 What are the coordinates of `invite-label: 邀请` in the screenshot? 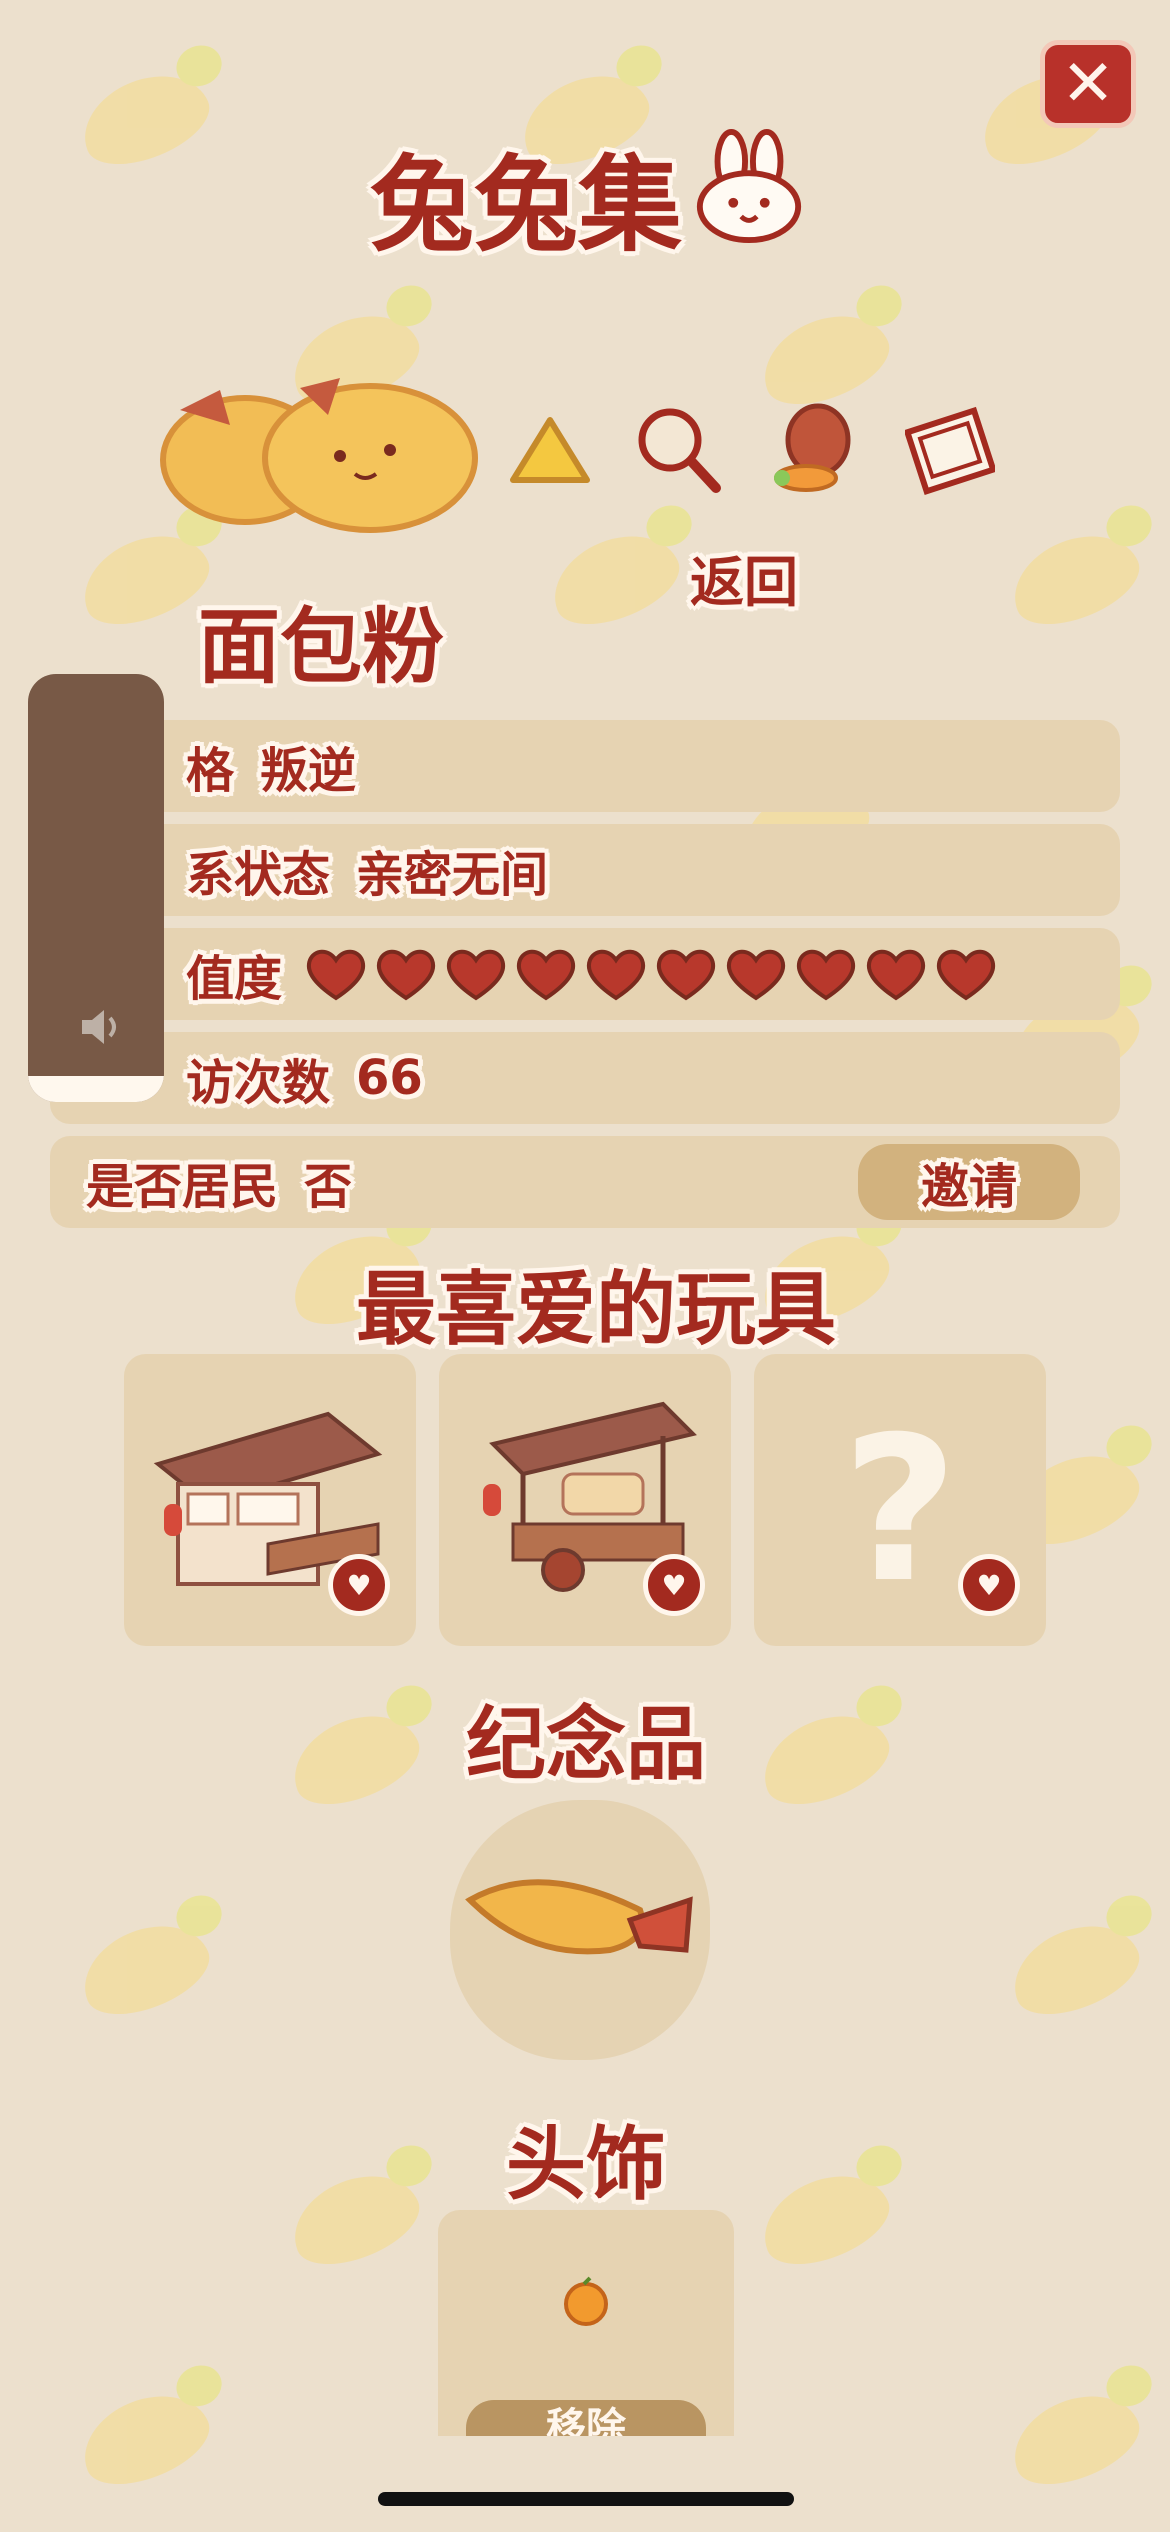 It's located at (968, 1187).